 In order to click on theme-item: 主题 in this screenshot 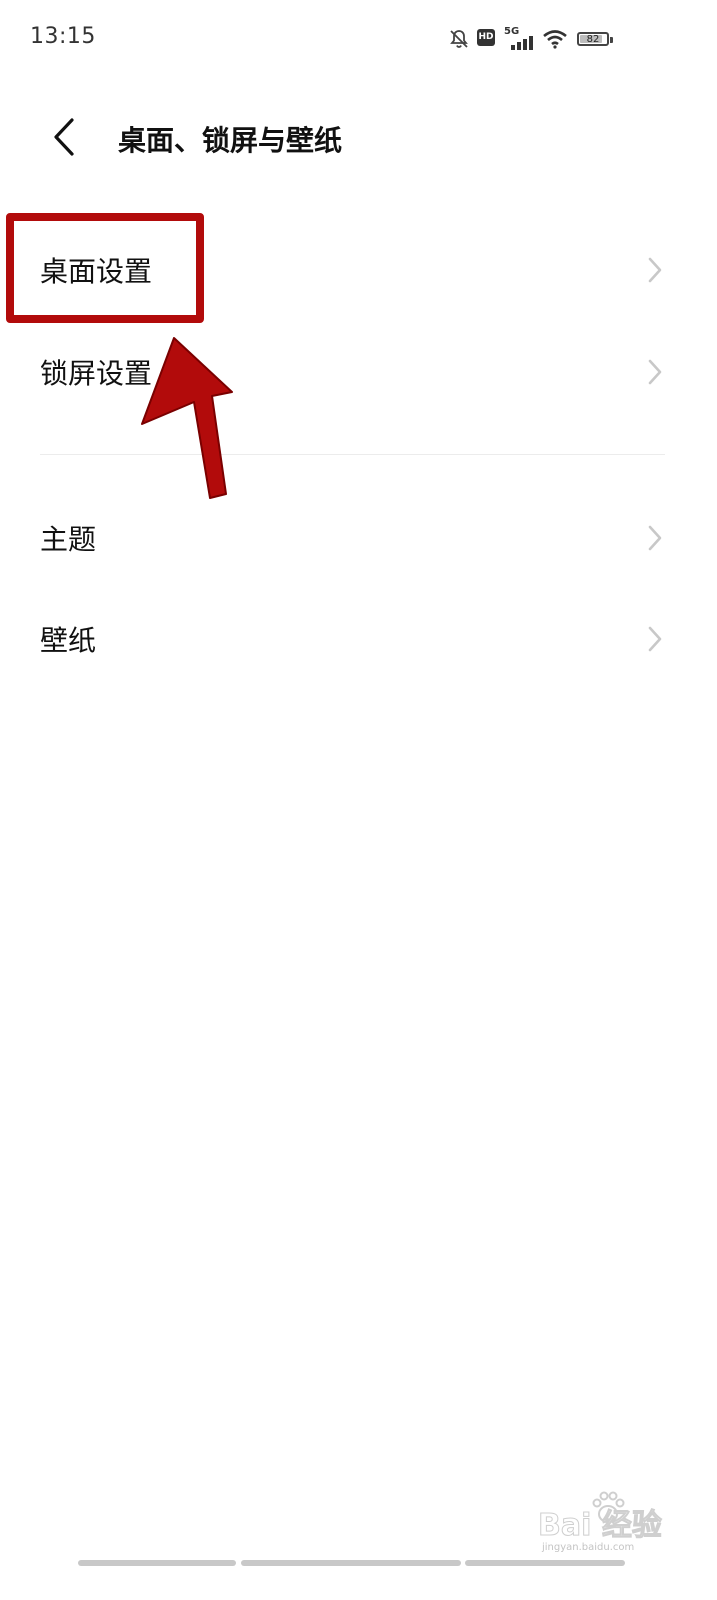, I will do `click(358, 538)`.